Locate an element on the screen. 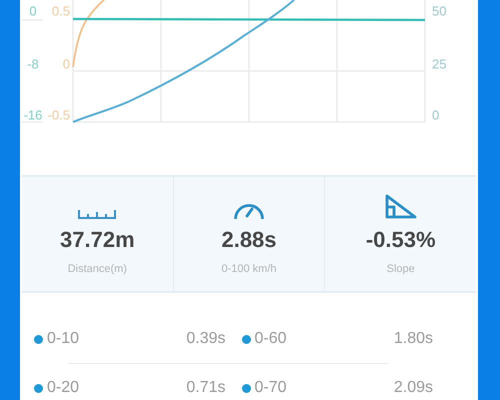 The image size is (500, 400). stat-value: 37.72m is located at coordinates (97, 240).